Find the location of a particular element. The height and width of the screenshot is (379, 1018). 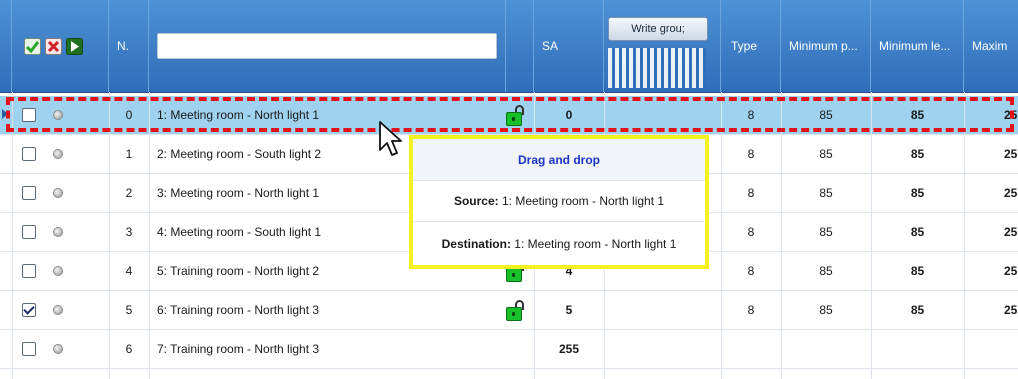

row-device-name: 1: Meeting room - North light 1 is located at coordinates (238, 115).